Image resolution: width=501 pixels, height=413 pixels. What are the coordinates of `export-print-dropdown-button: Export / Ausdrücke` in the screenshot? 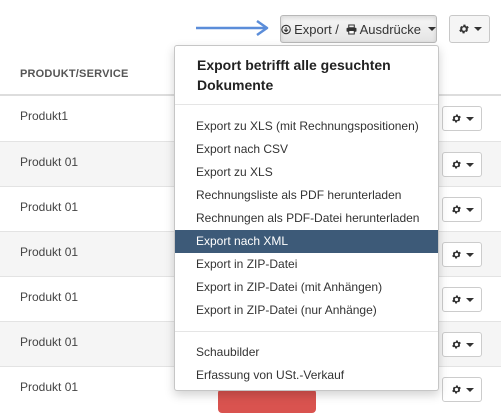 It's located at (358, 29).